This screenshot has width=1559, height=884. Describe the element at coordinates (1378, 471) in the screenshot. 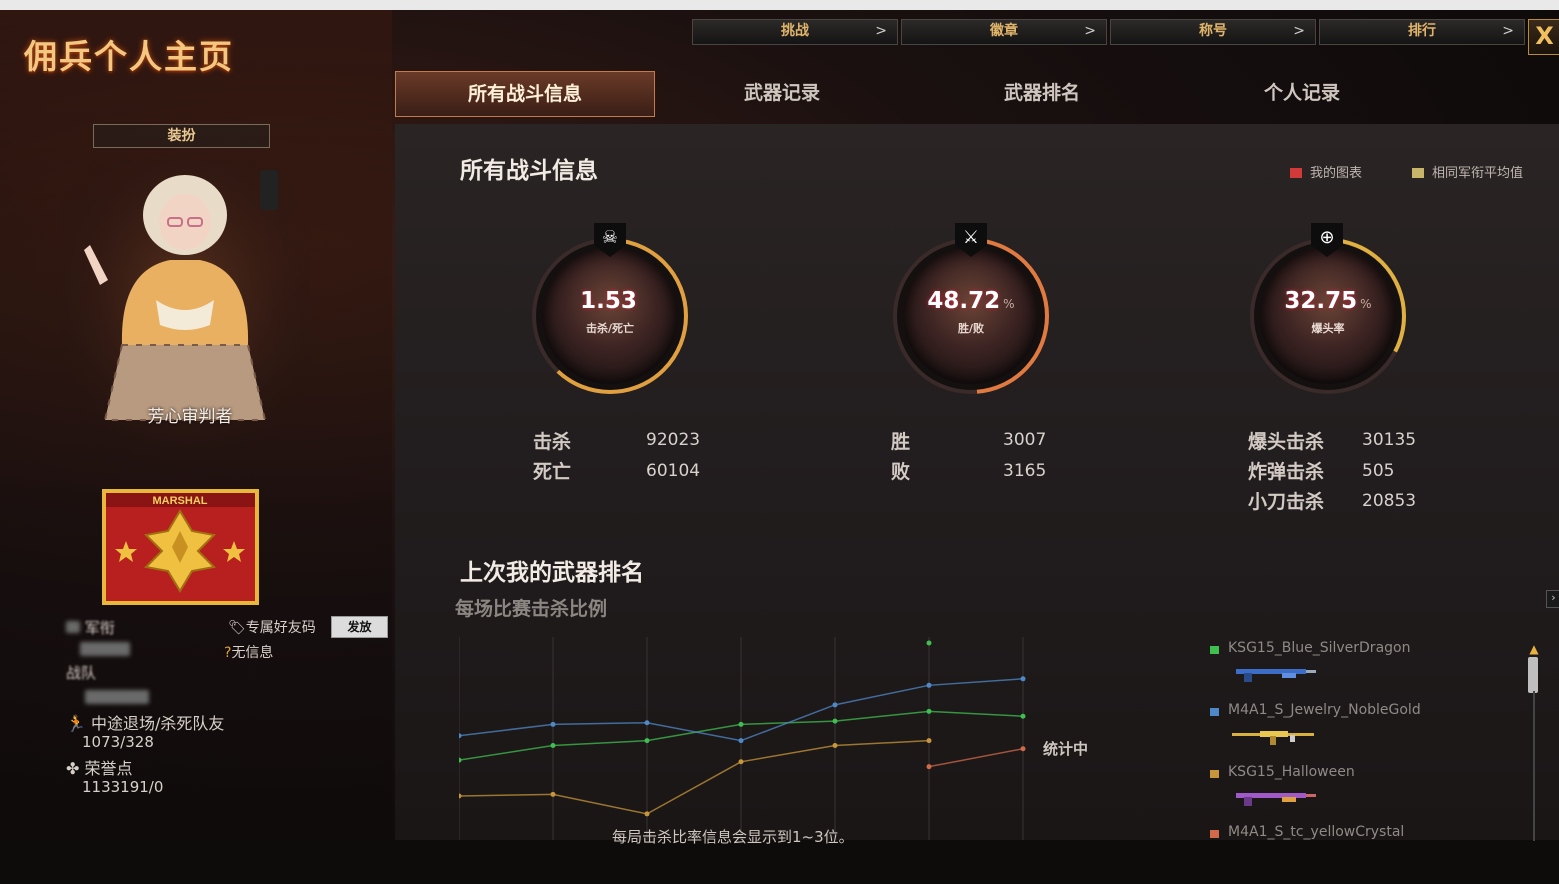

I see `bomb-kills-value: 505` at that location.